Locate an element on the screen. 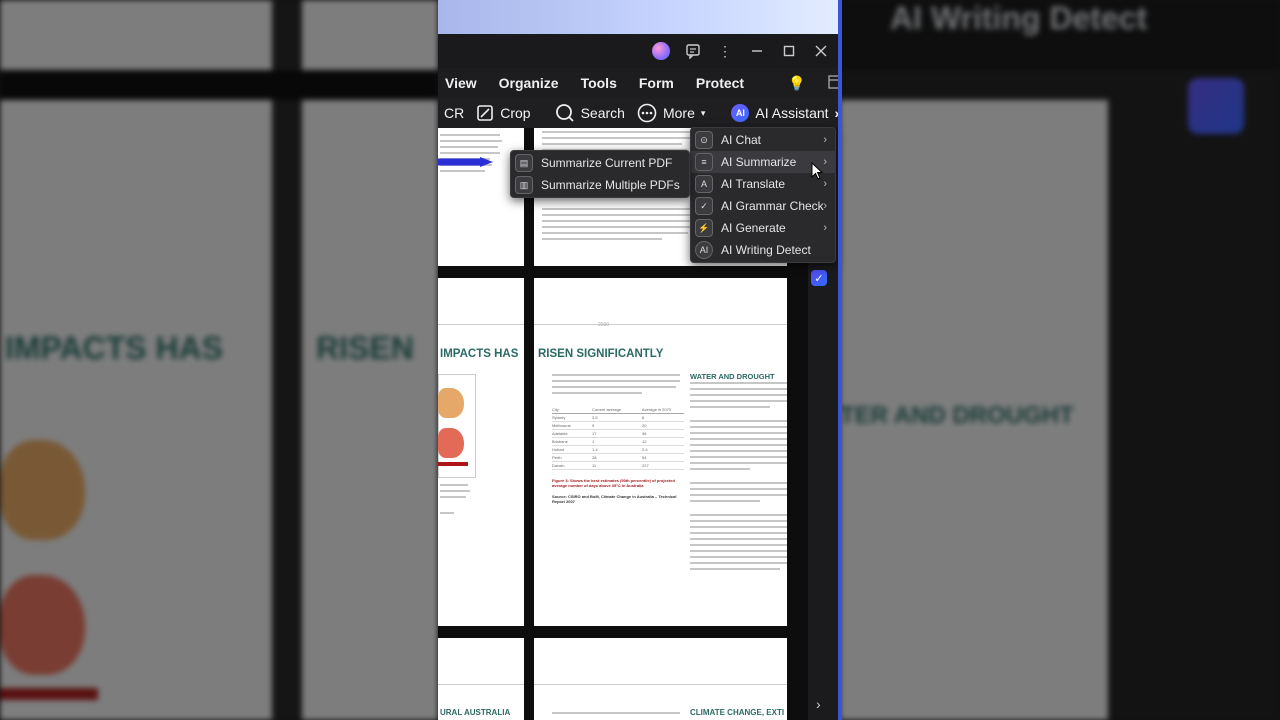 This screenshot has width=1280, height=720. more-button: More ▾ is located at coordinates (671, 113).